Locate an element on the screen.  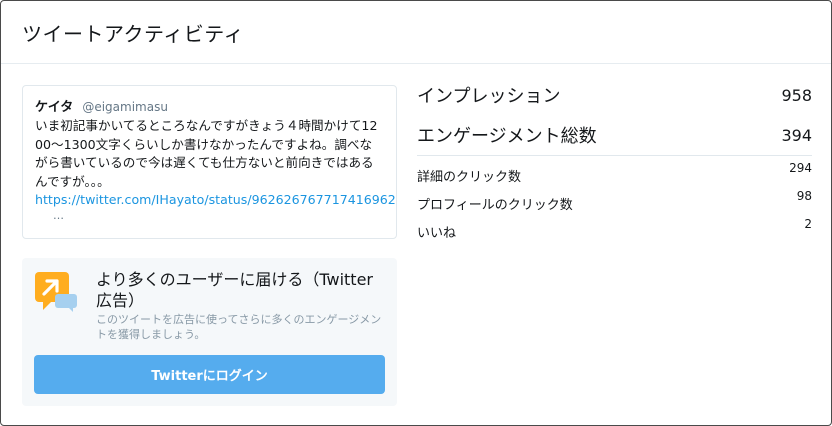
stats-divider is located at coordinates (614, 155).